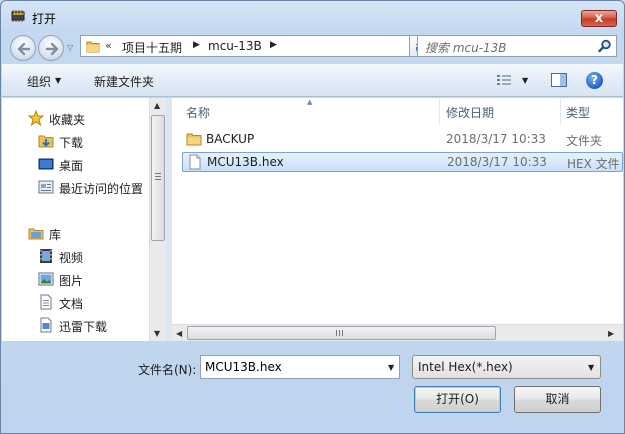 The image size is (625, 434). Describe the element at coordinates (124, 81) in the screenshot. I see `new-folder-button: 新建文件夹` at that location.